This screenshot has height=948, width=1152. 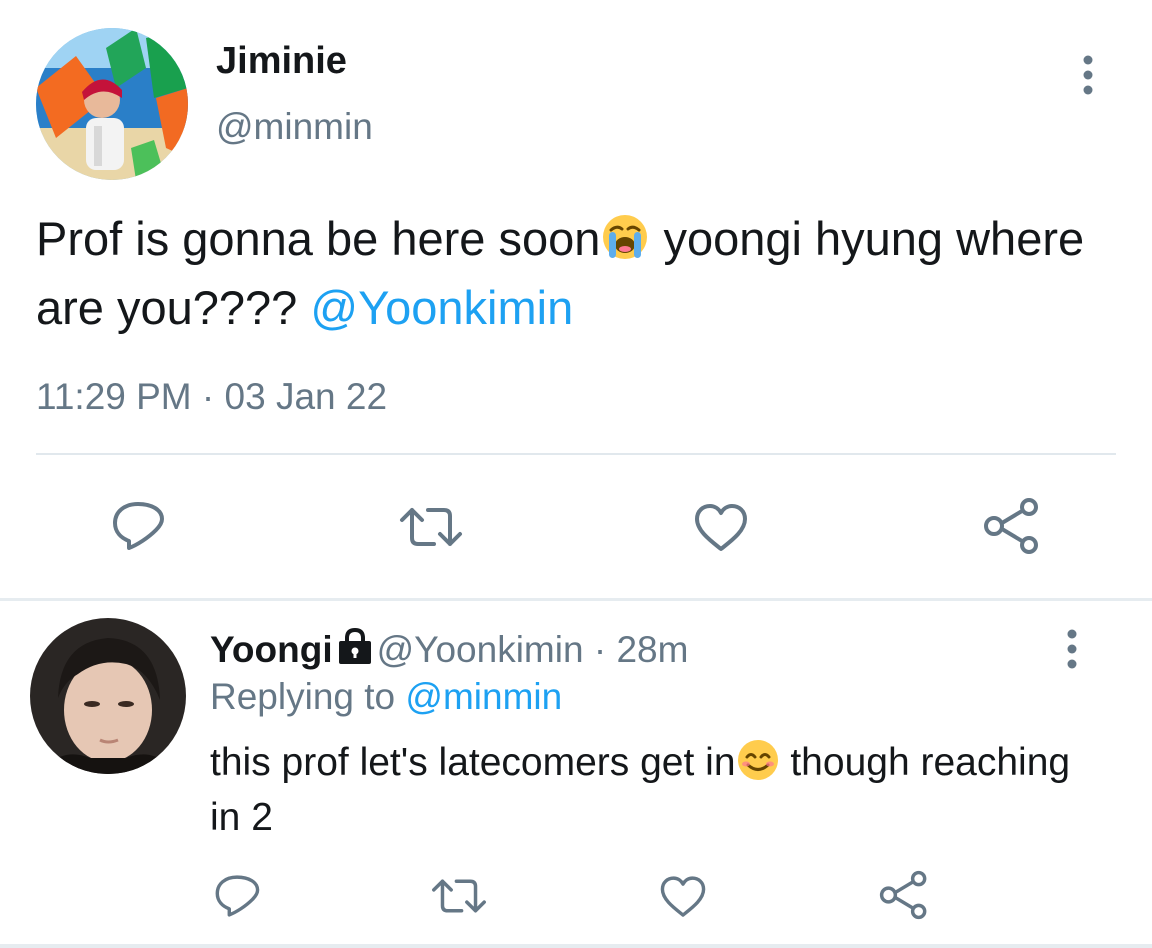 What do you see at coordinates (652, 649) in the screenshot?
I see `time-ago: 28m` at bounding box center [652, 649].